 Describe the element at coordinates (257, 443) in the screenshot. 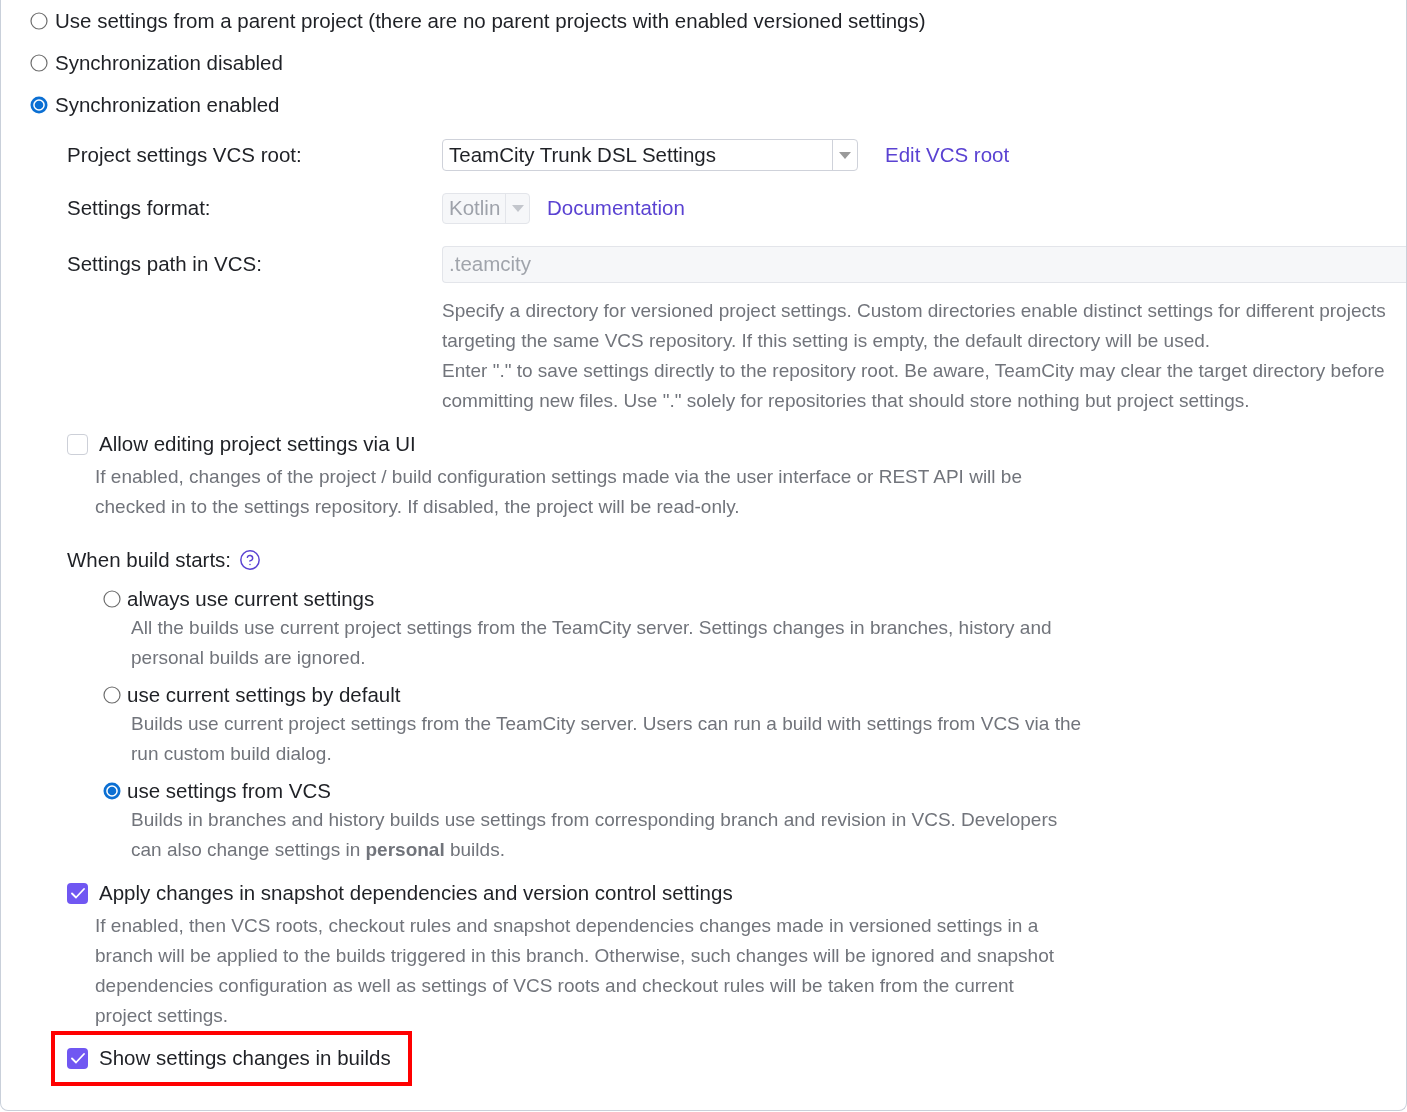

I see `checkbox-label: Allow editing project settings via UI` at that location.